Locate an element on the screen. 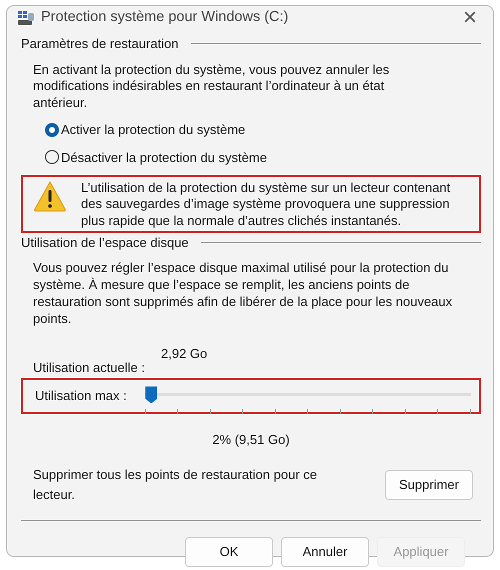 The width and height of the screenshot is (500, 570). usage-slider is located at coordinates (307, 400).